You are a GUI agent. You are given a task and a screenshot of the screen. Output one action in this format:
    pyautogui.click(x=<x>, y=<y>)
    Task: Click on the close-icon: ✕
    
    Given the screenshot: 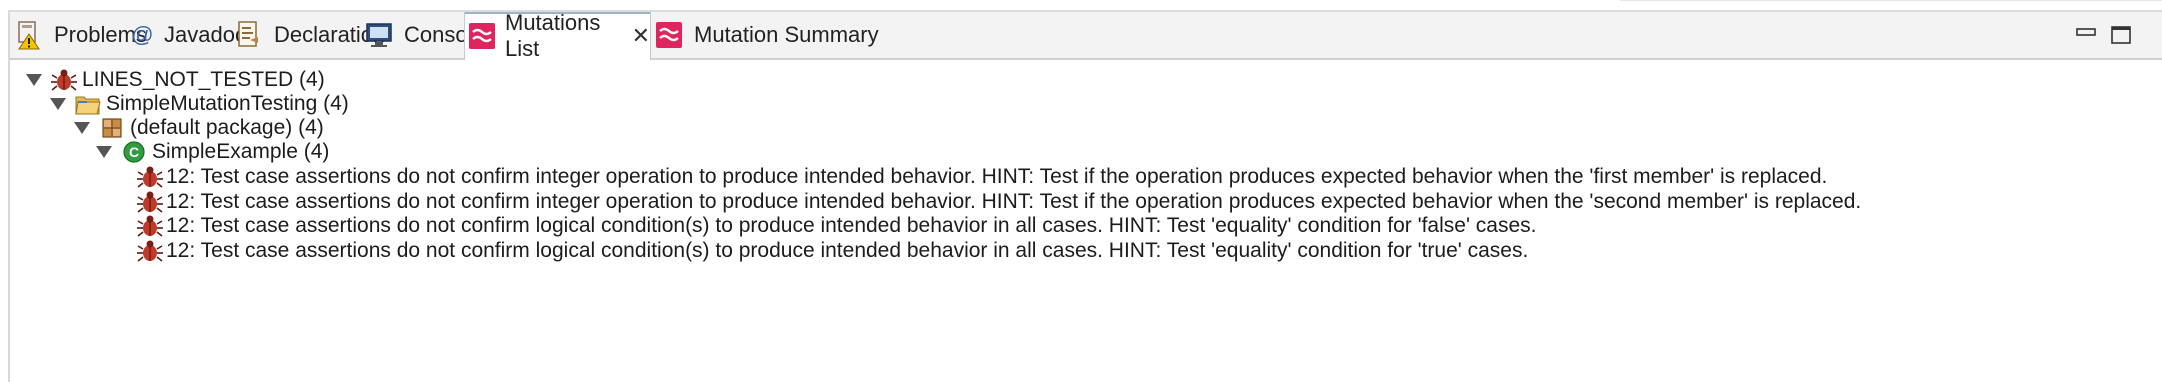 What is the action you would take?
    pyautogui.click(x=641, y=36)
    